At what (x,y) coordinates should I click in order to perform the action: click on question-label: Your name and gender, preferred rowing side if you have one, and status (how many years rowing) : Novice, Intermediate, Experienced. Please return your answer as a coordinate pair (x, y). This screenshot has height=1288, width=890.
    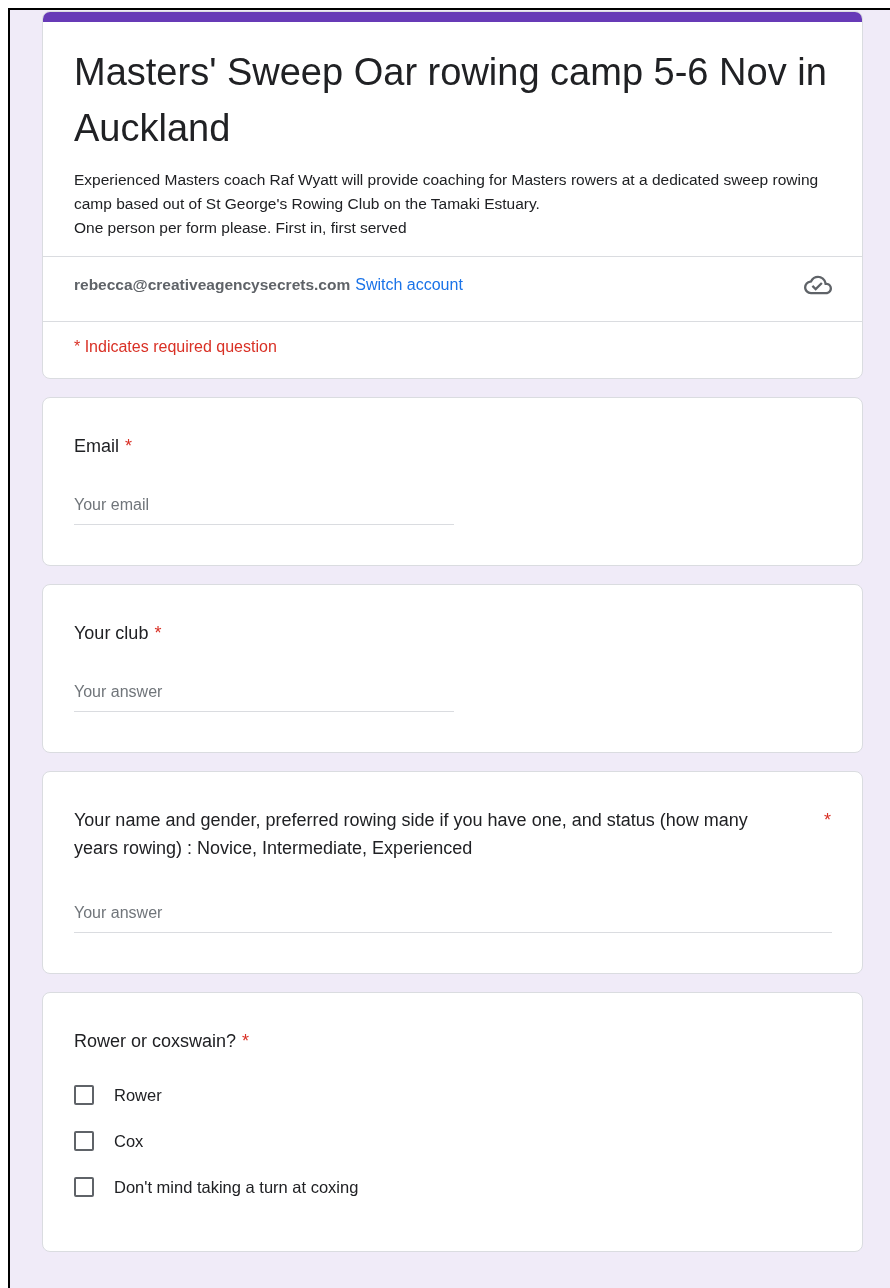
    Looking at the image, I should click on (411, 834).